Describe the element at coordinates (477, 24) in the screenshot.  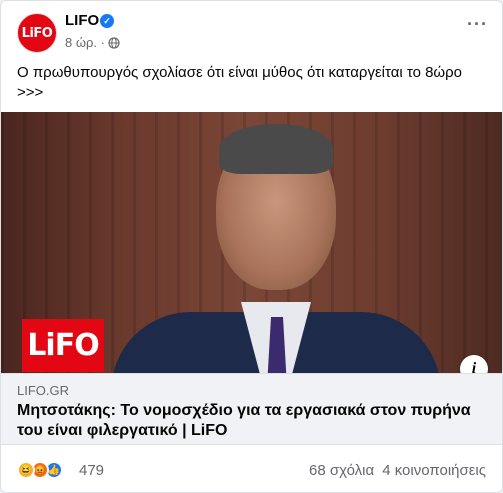
I see `more-options-icon: ···` at that location.